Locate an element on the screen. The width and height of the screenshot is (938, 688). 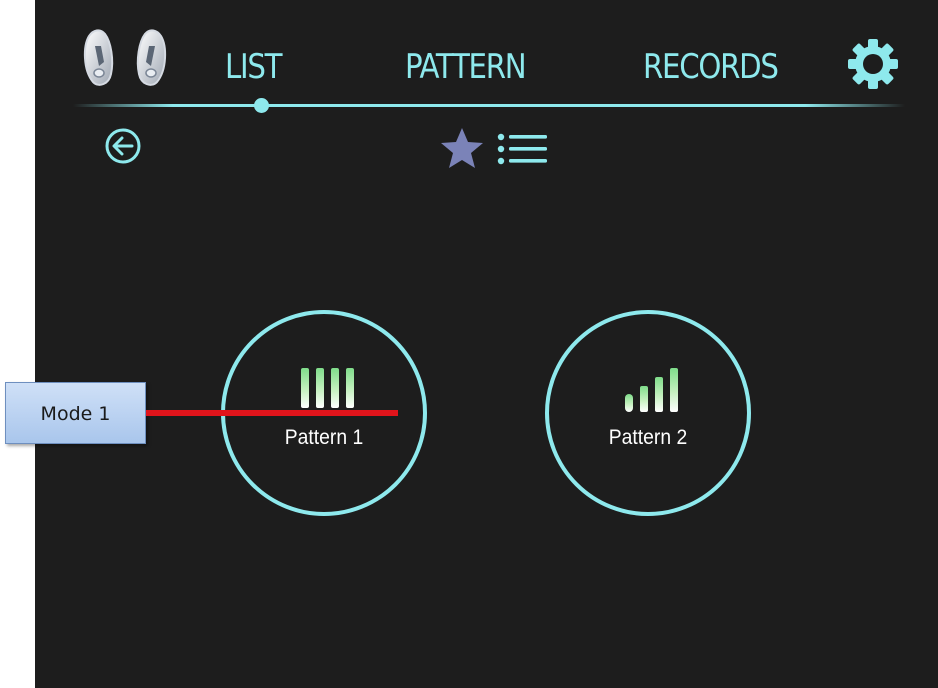
gear-icon is located at coordinates (873, 64).